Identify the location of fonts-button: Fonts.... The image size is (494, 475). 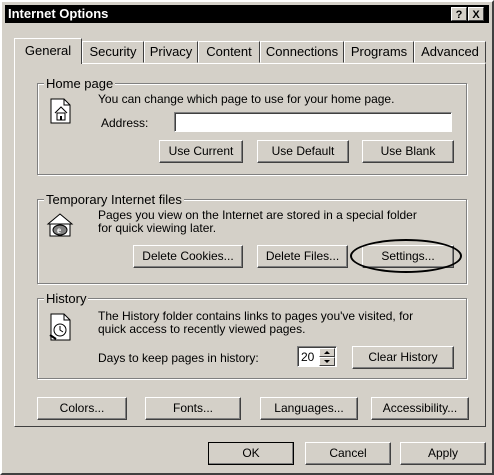
(193, 408).